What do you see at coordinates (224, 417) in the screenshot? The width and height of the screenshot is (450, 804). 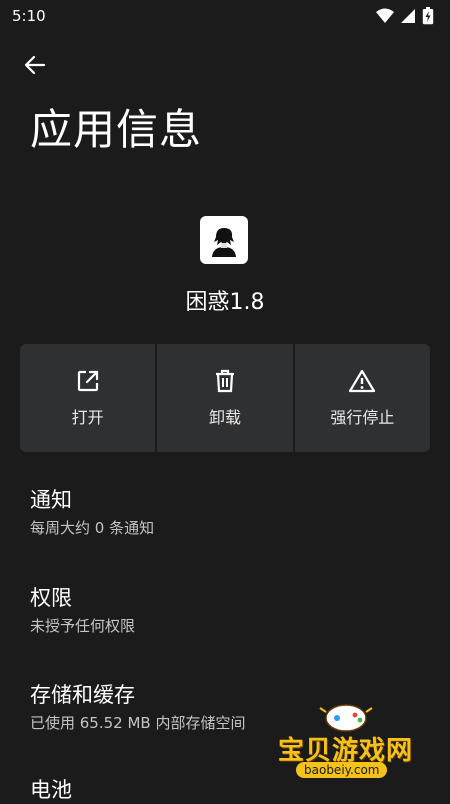 I see `uninstall-label: 卸载` at bounding box center [224, 417].